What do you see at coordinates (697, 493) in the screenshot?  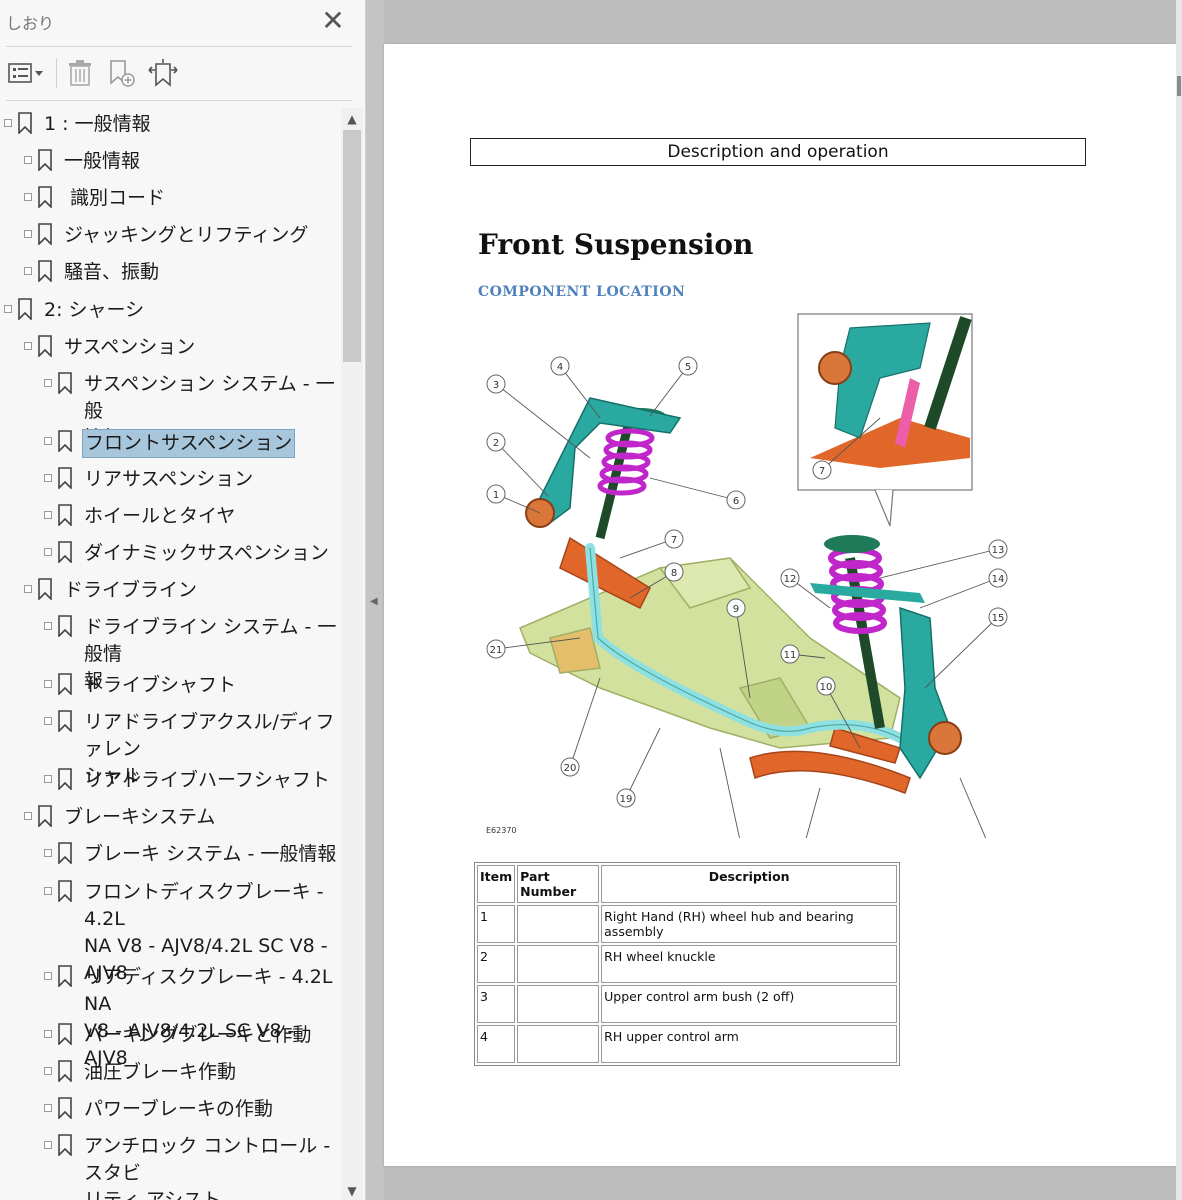 I see `callout-6: 6` at bounding box center [697, 493].